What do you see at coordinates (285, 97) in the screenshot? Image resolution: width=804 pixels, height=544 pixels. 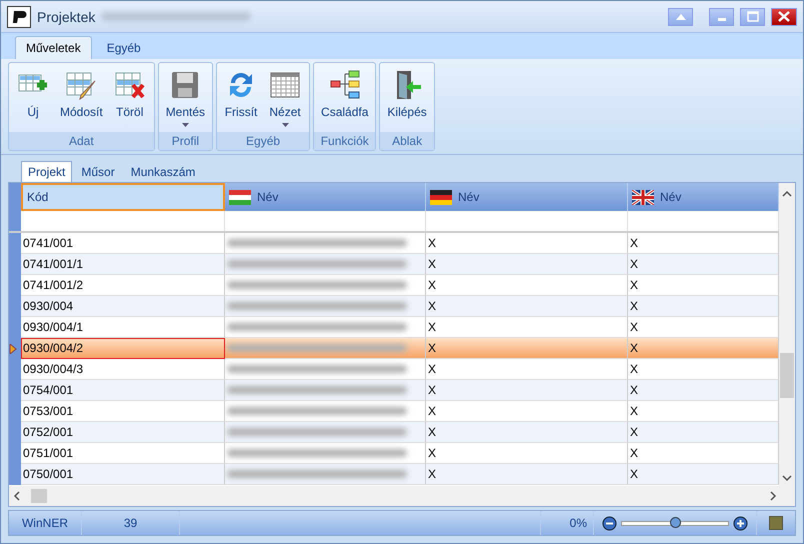 I see `ribbon-button: Nézet` at bounding box center [285, 97].